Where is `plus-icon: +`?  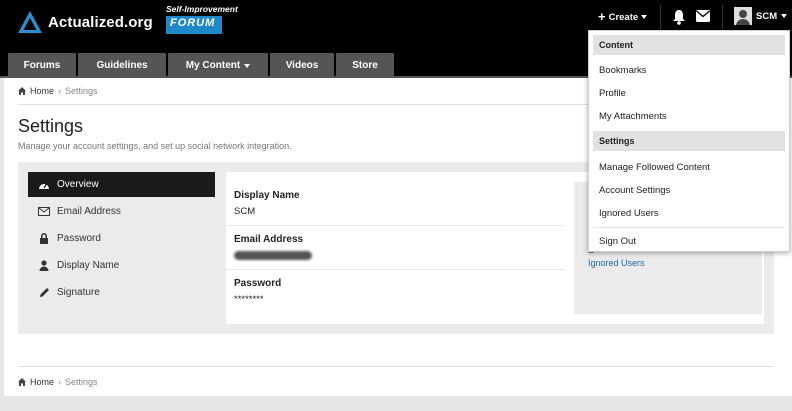
plus-icon: + is located at coordinates (602, 16).